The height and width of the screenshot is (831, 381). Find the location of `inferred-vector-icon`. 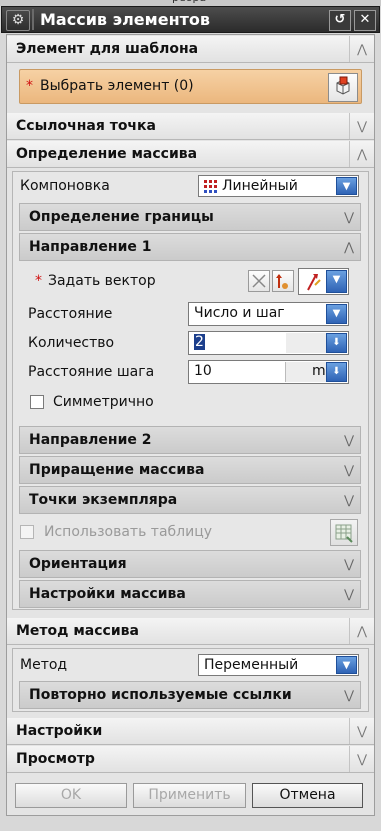

inferred-vector-icon is located at coordinates (314, 284).